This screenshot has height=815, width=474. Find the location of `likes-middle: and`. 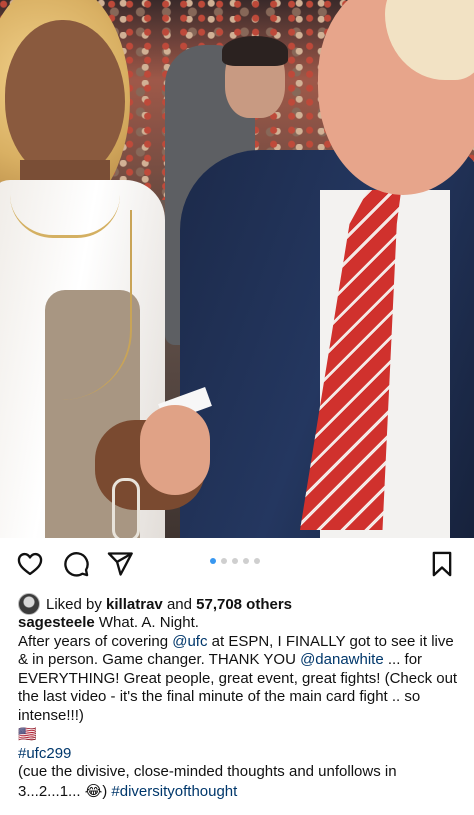

likes-middle: and is located at coordinates (179, 604).